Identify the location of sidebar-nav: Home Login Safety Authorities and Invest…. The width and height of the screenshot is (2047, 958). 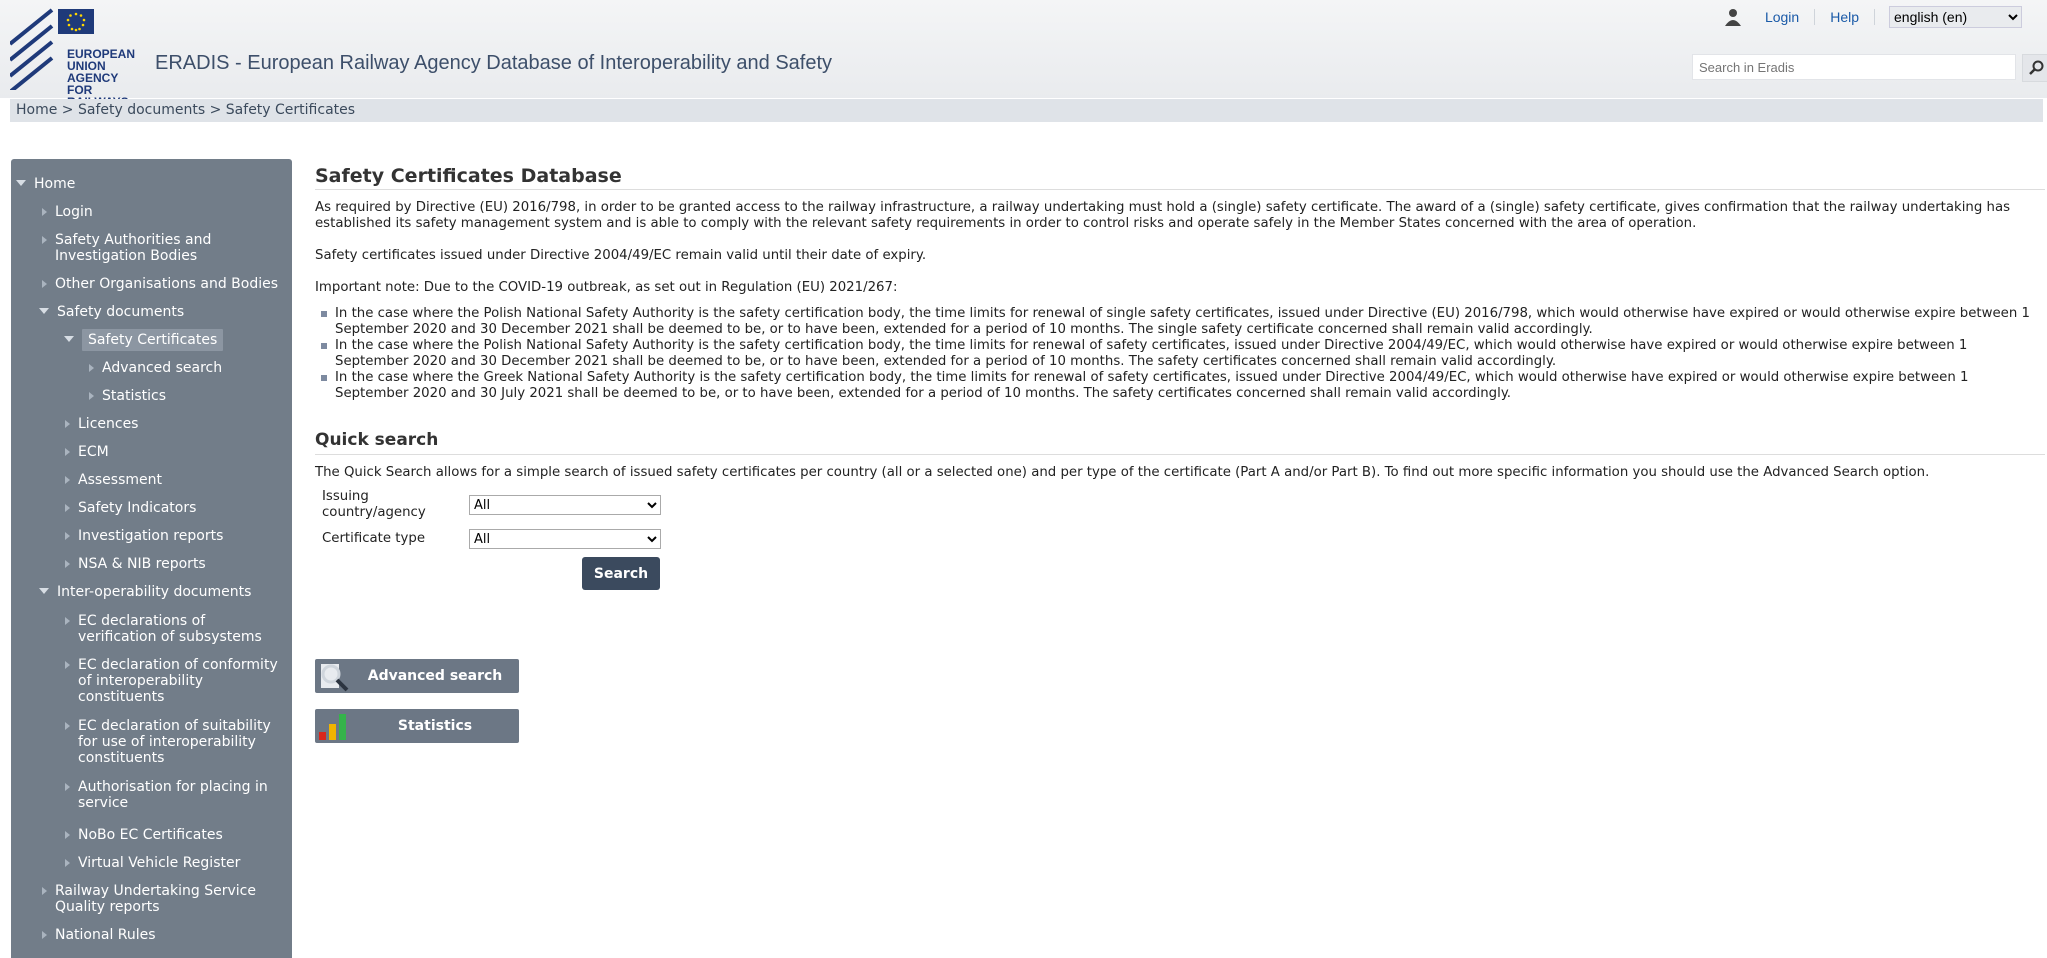
(151, 558).